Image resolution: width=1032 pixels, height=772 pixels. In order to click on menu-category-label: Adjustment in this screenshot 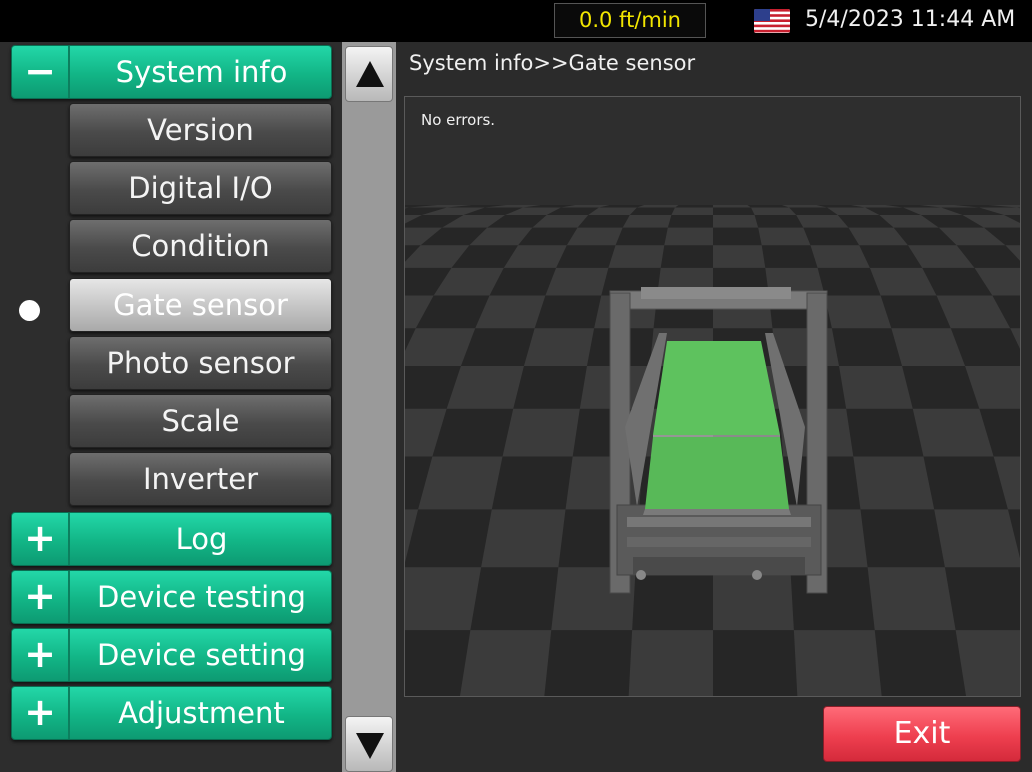, I will do `click(201, 713)`.